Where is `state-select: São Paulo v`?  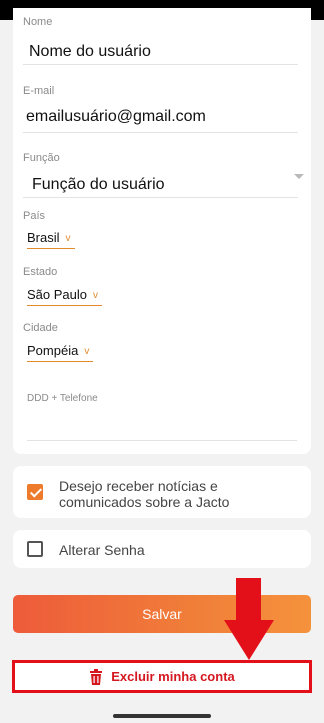 state-select: São Paulo v is located at coordinates (64, 295).